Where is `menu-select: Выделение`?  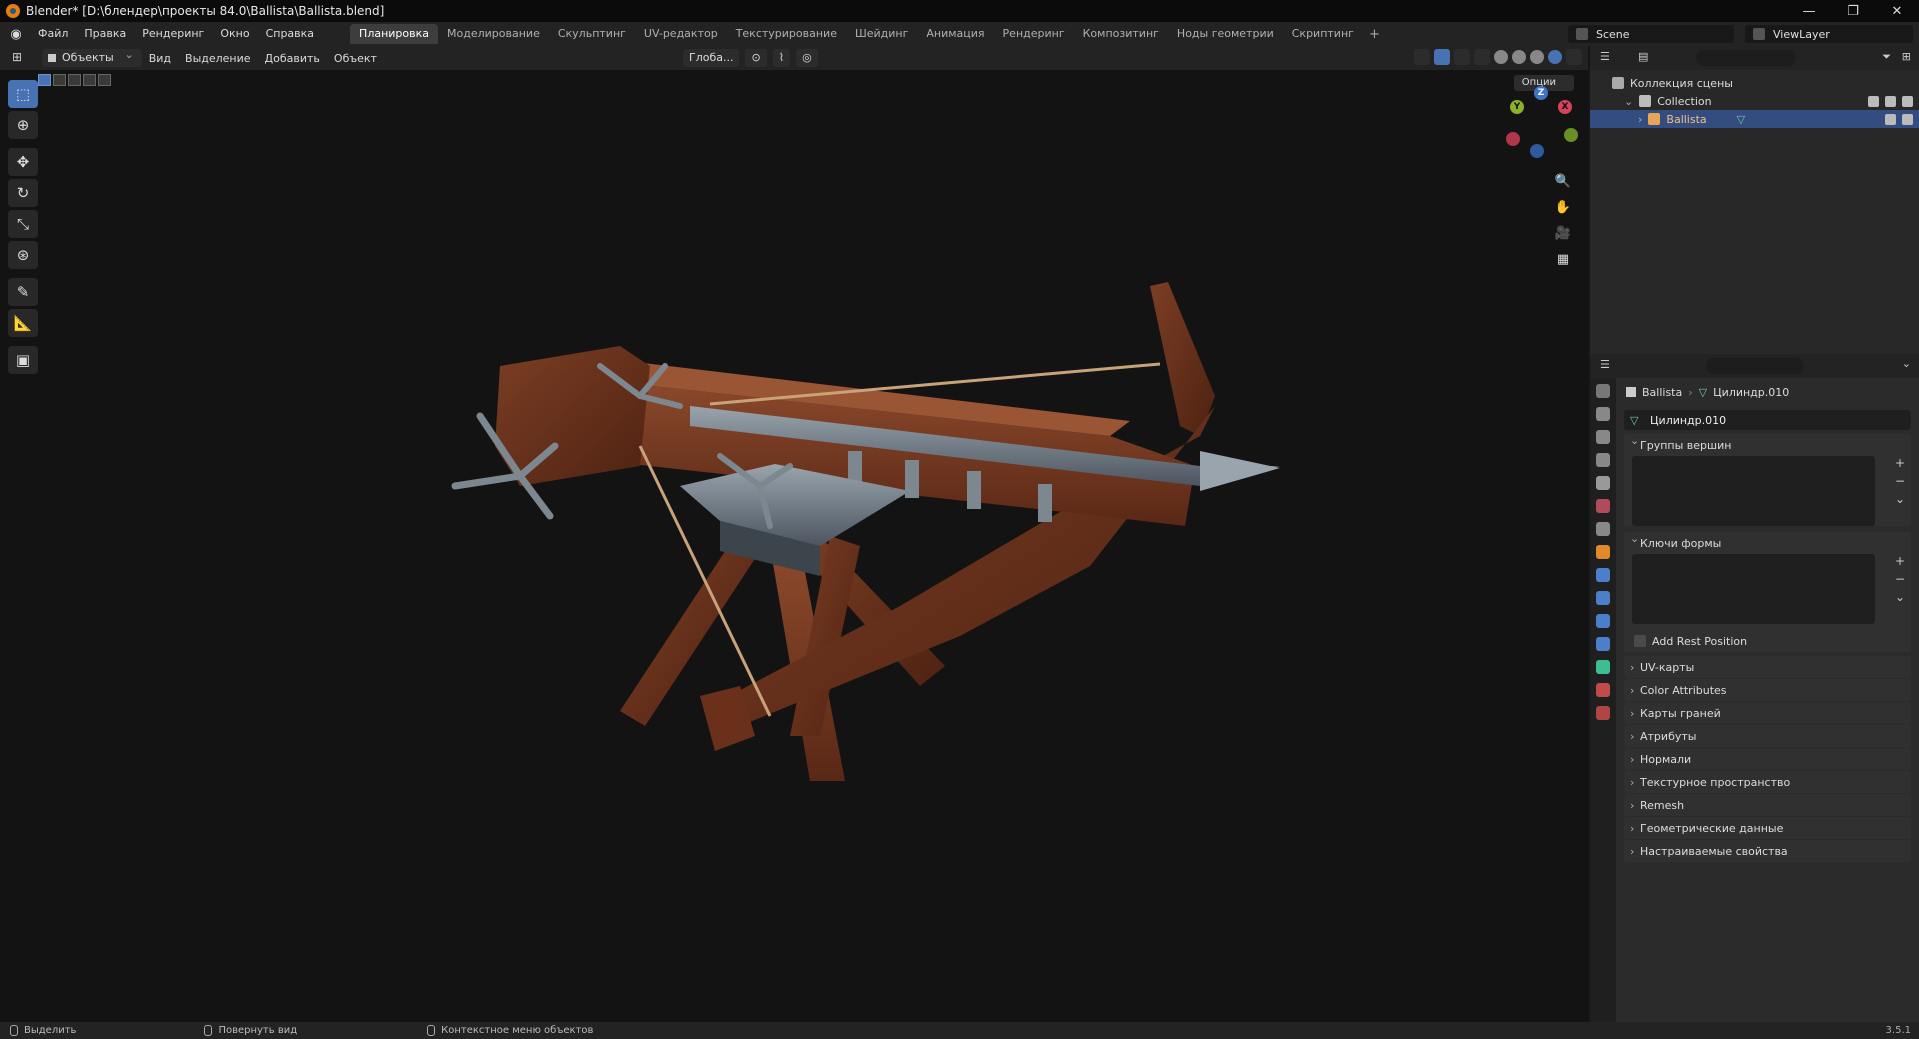
menu-select: Выделение is located at coordinates (218, 58).